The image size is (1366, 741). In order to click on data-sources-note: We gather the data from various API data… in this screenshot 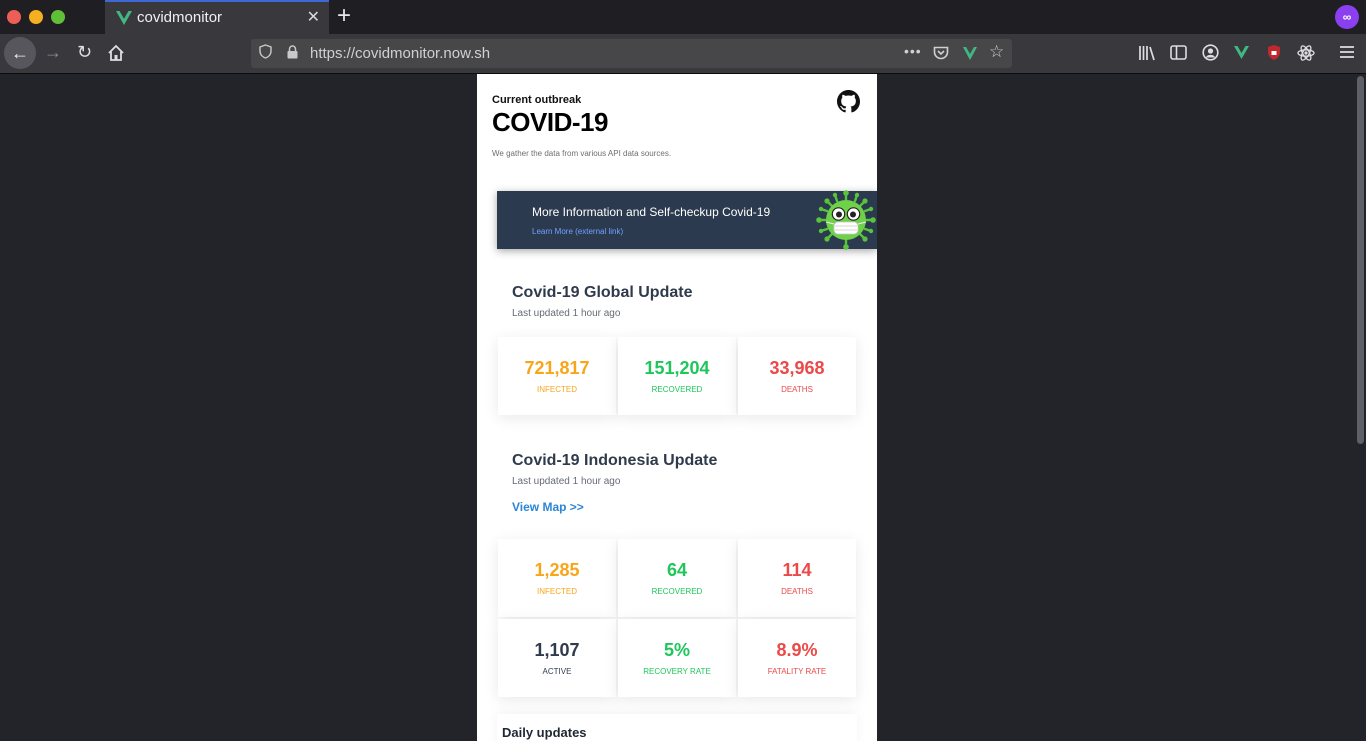, I will do `click(582, 153)`.